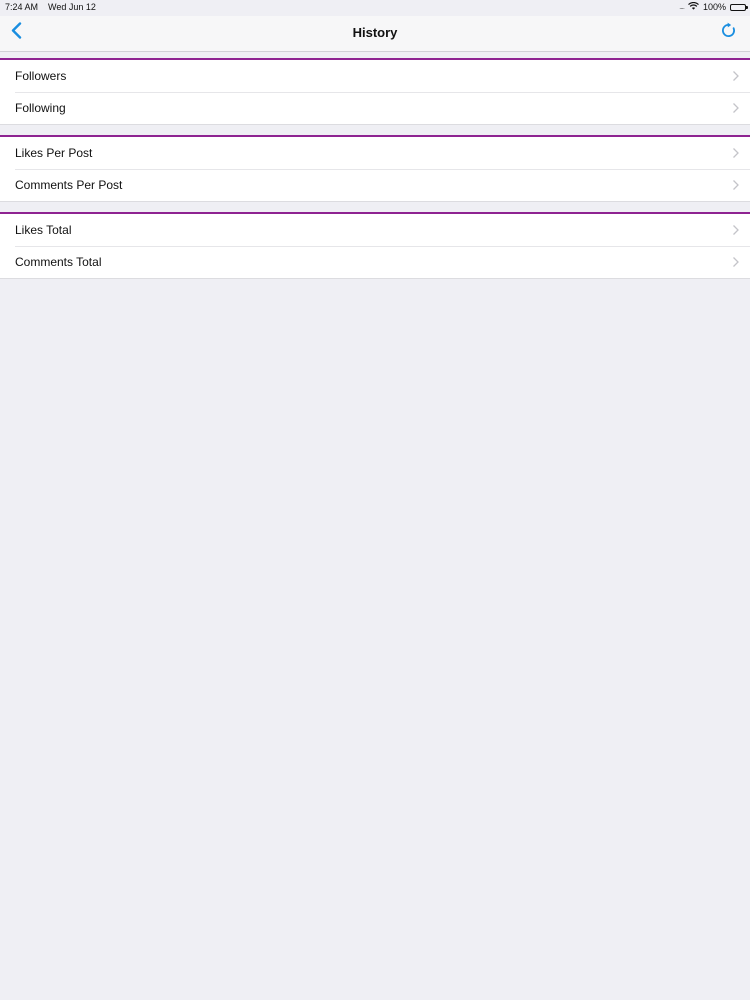  Describe the element at coordinates (375, 76) in the screenshot. I see `list-item-followers: Followers` at that location.